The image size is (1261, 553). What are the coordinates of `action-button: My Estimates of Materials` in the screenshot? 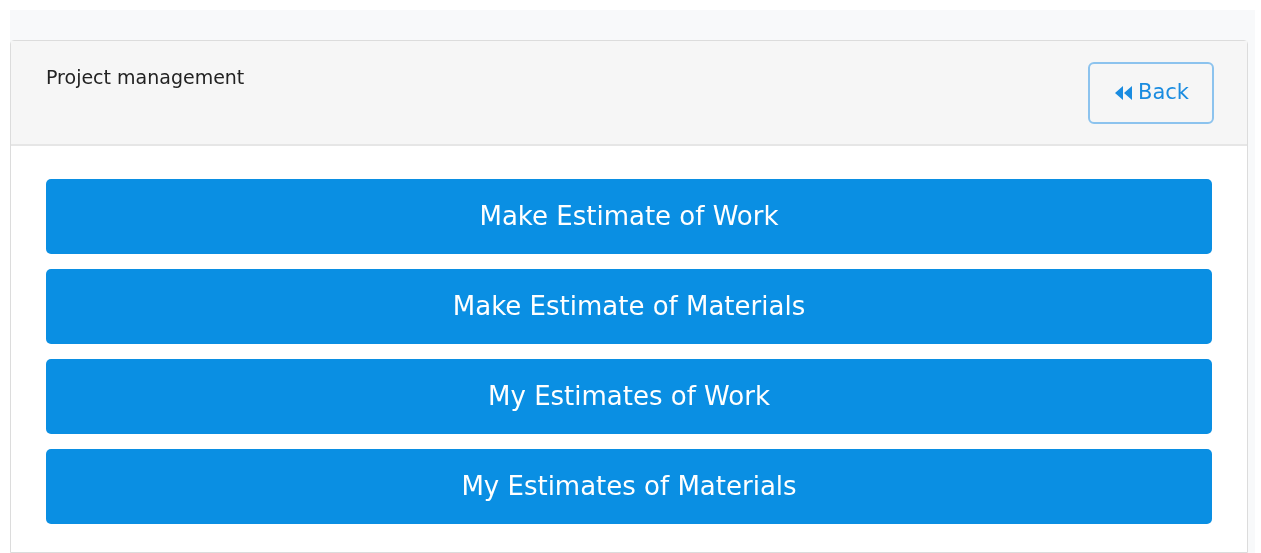 It's located at (629, 486).